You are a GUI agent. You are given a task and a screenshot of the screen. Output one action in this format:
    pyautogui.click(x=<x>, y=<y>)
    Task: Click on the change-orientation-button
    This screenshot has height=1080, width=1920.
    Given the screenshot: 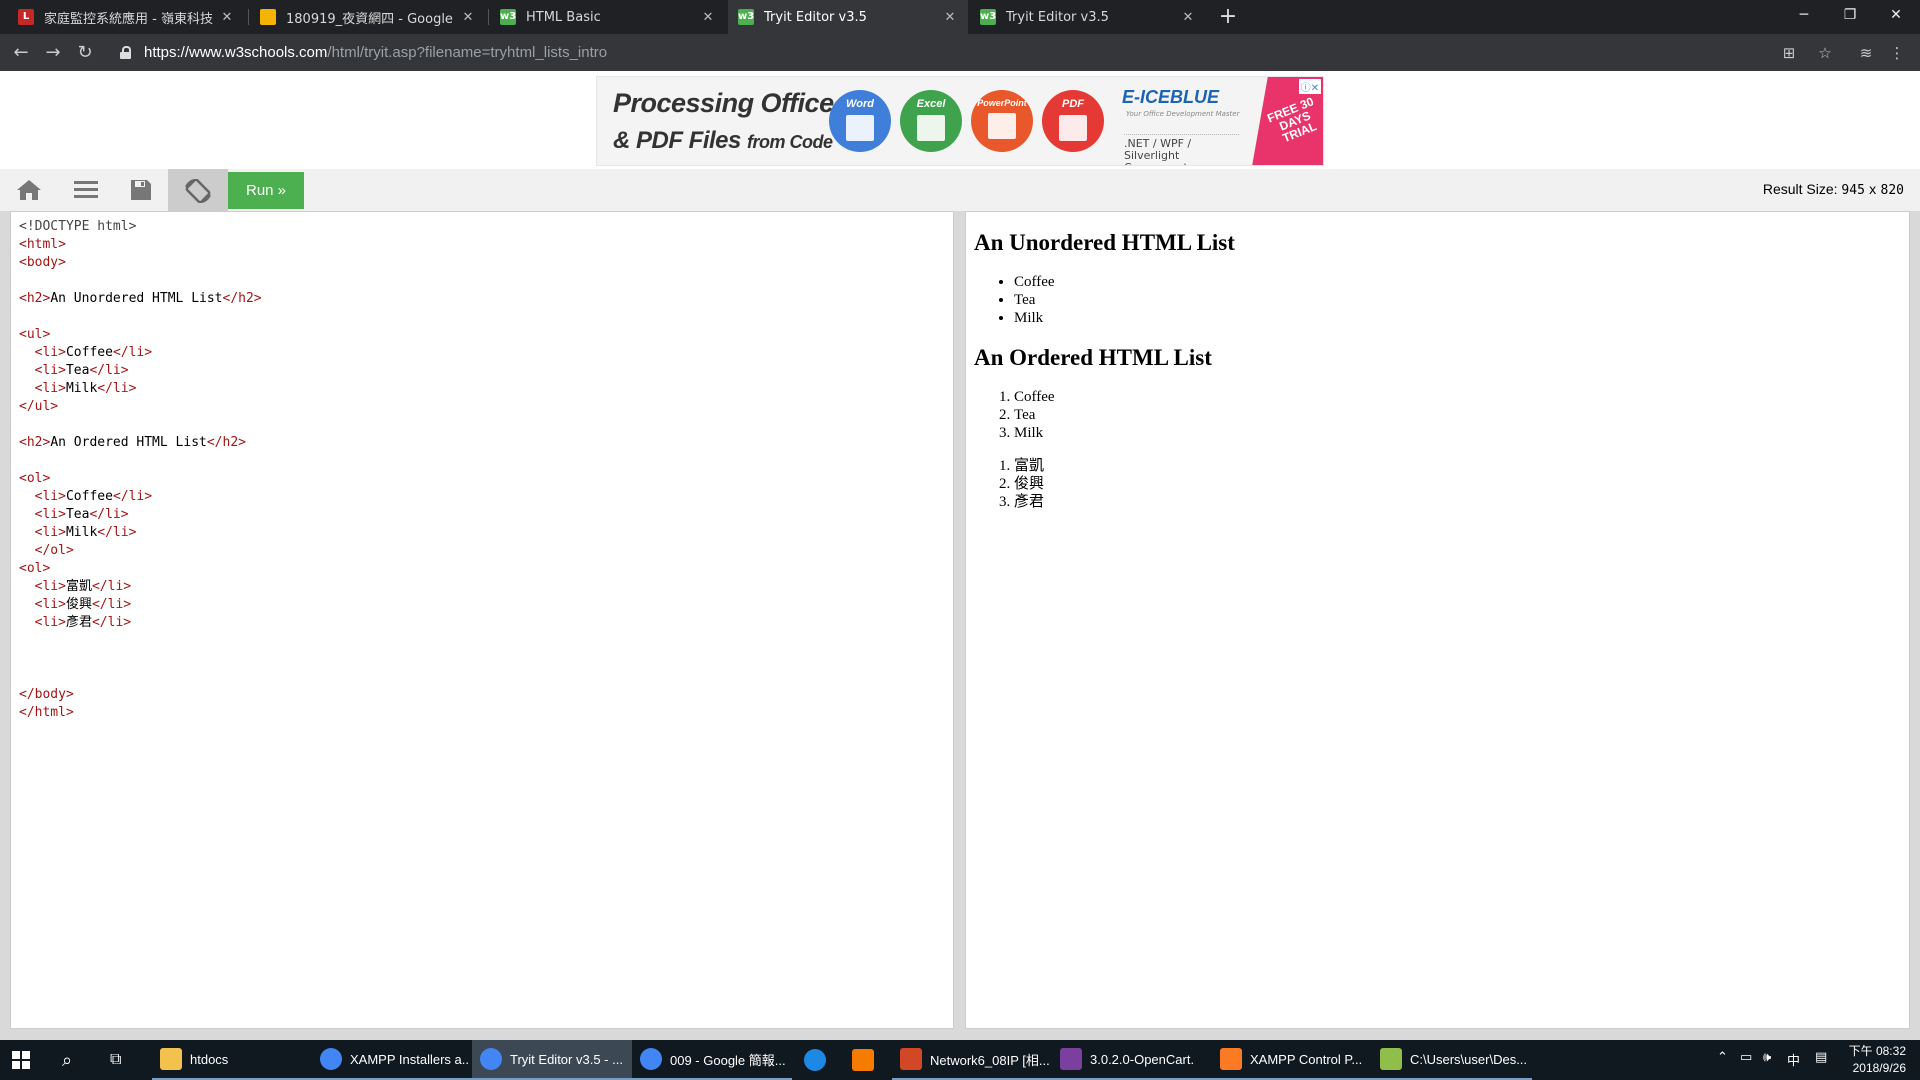 What is the action you would take?
    pyautogui.click(x=198, y=190)
    